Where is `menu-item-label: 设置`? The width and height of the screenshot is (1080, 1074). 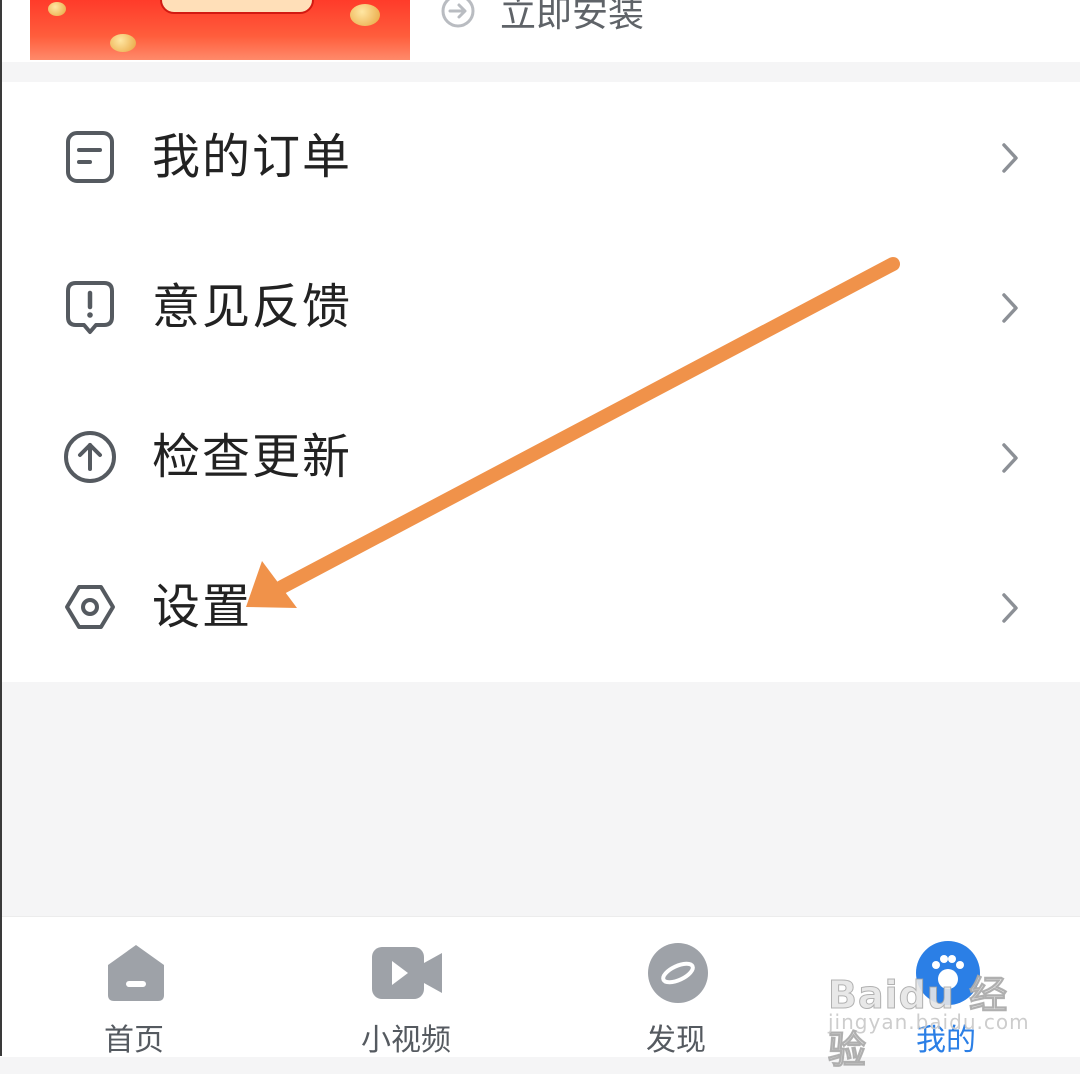
menu-item-label: 设置 is located at coordinates (202, 607).